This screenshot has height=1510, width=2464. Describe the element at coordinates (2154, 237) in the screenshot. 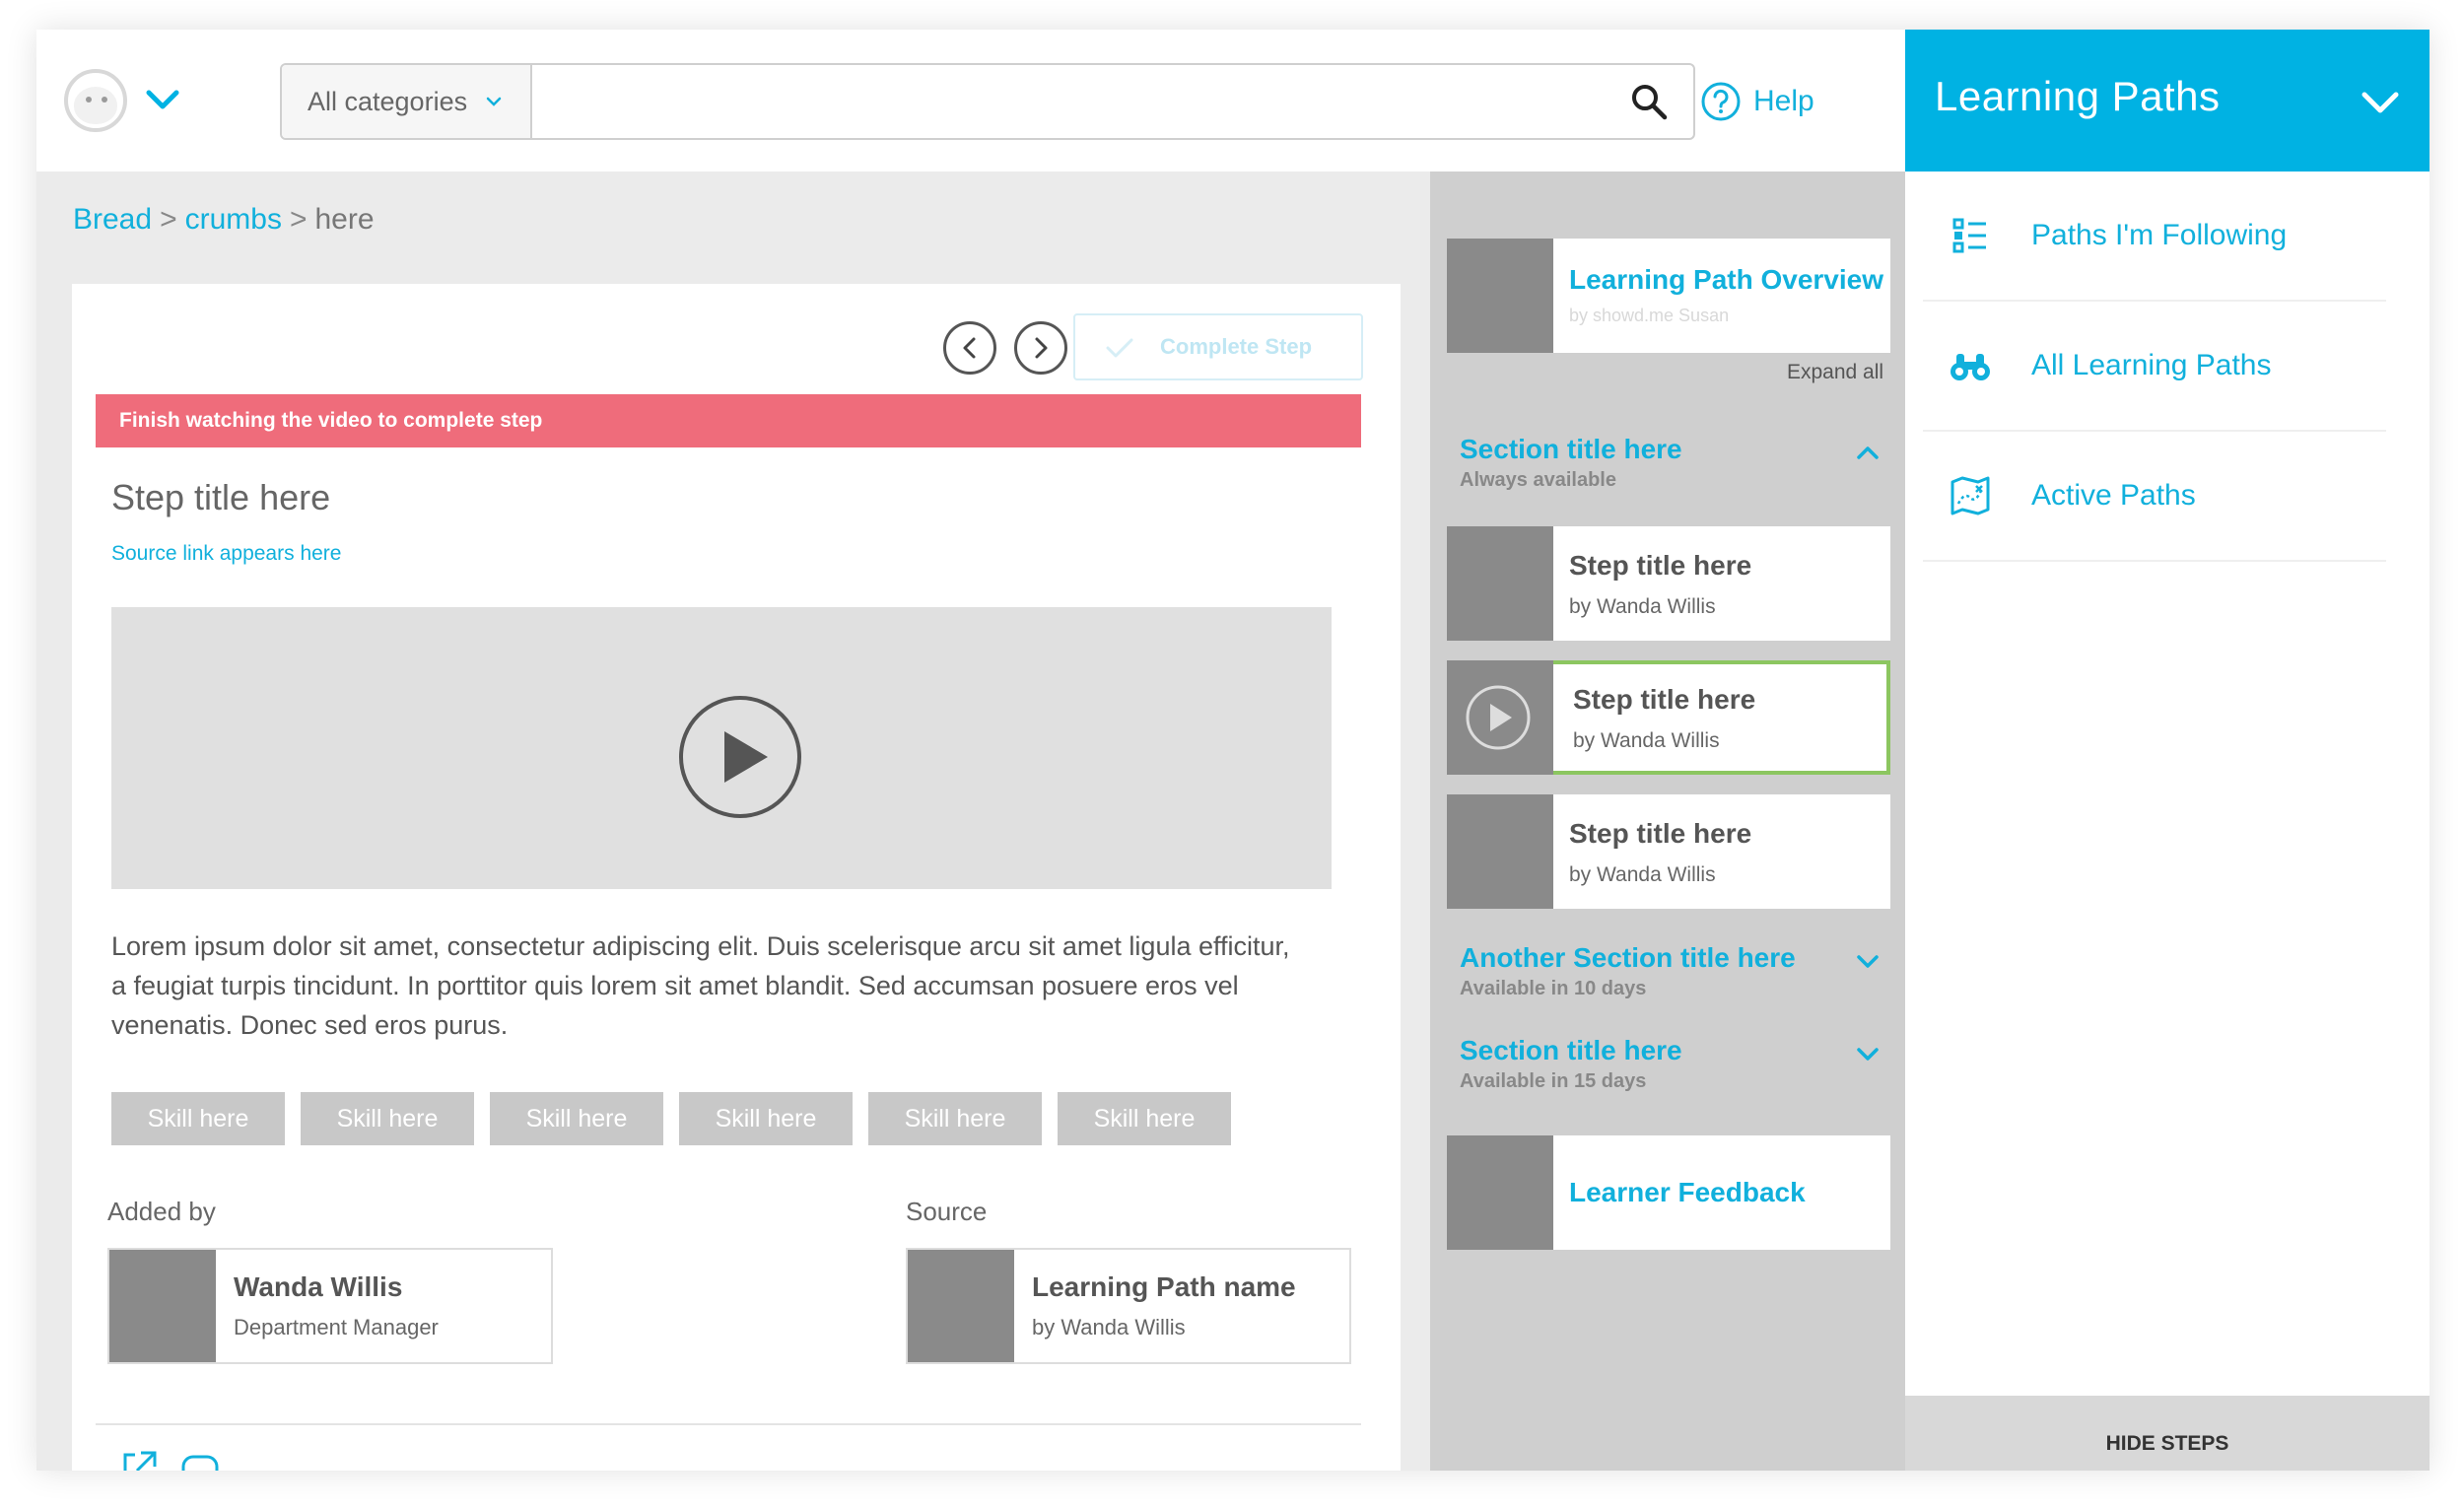

I see `nav-item-paths-following: Paths I'm Following` at that location.